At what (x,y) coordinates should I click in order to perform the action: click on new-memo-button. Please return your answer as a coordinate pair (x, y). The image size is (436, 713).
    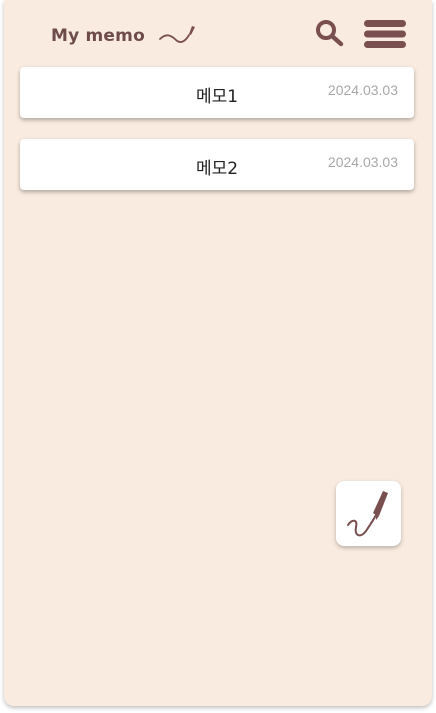
    Looking at the image, I should click on (368, 513).